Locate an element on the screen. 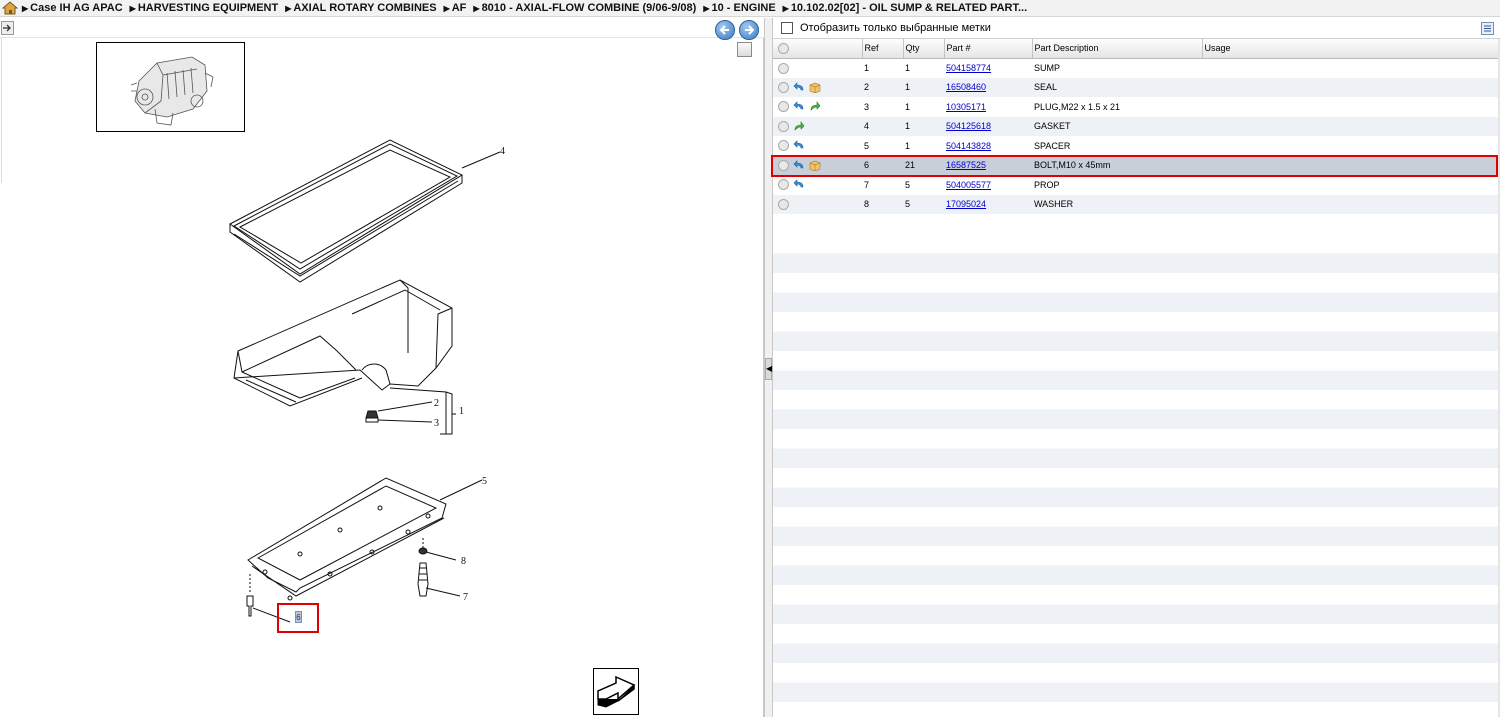 The image size is (1500, 717). callout-label: 7 is located at coordinates (465, 597).